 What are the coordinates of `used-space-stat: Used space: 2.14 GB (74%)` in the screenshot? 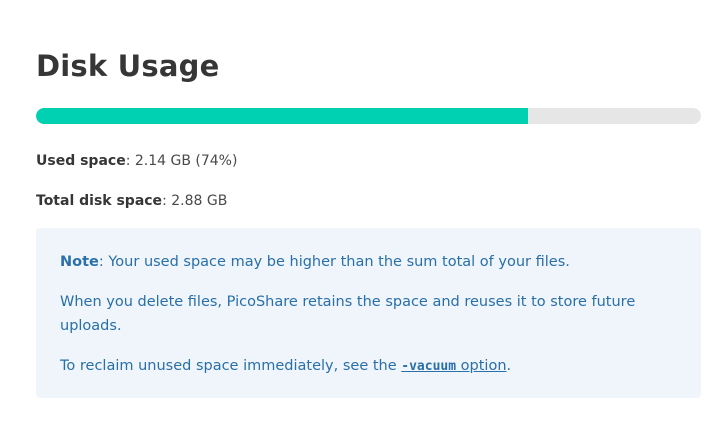 It's located at (137, 161).